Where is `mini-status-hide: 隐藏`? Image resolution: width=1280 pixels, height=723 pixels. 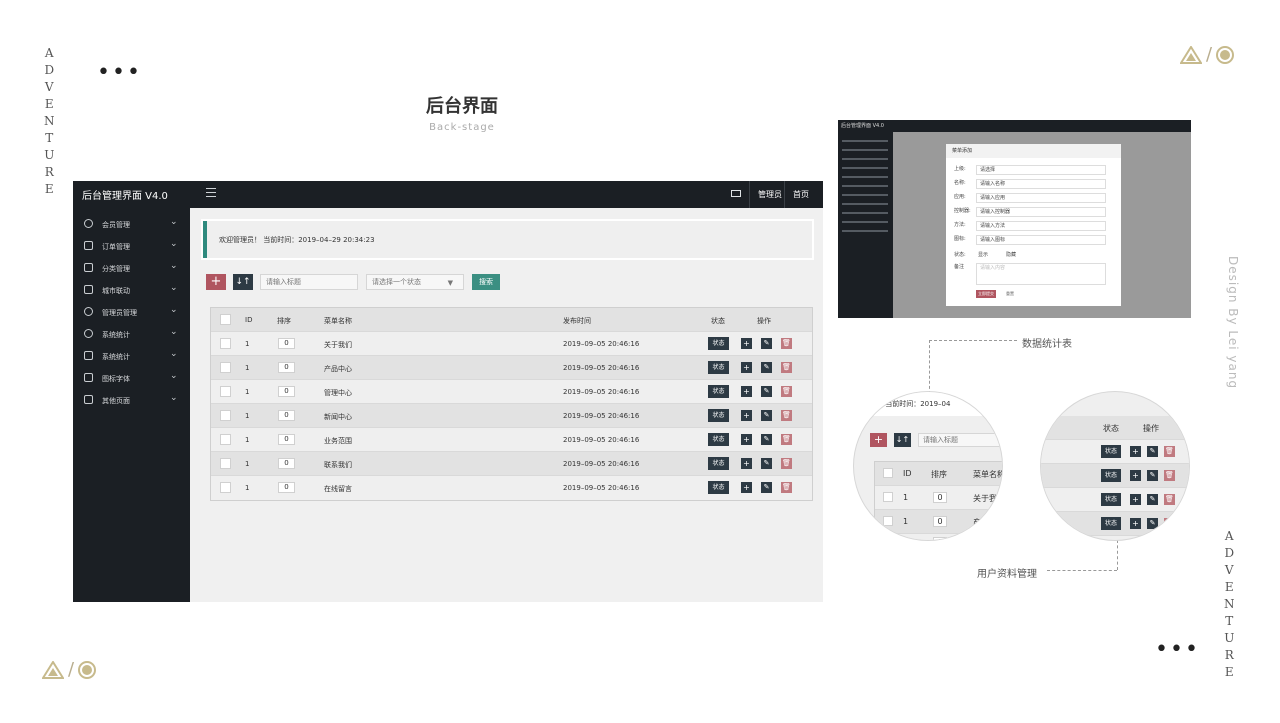 mini-status-hide: 隐藏 is located at coordinates (1011, 254).